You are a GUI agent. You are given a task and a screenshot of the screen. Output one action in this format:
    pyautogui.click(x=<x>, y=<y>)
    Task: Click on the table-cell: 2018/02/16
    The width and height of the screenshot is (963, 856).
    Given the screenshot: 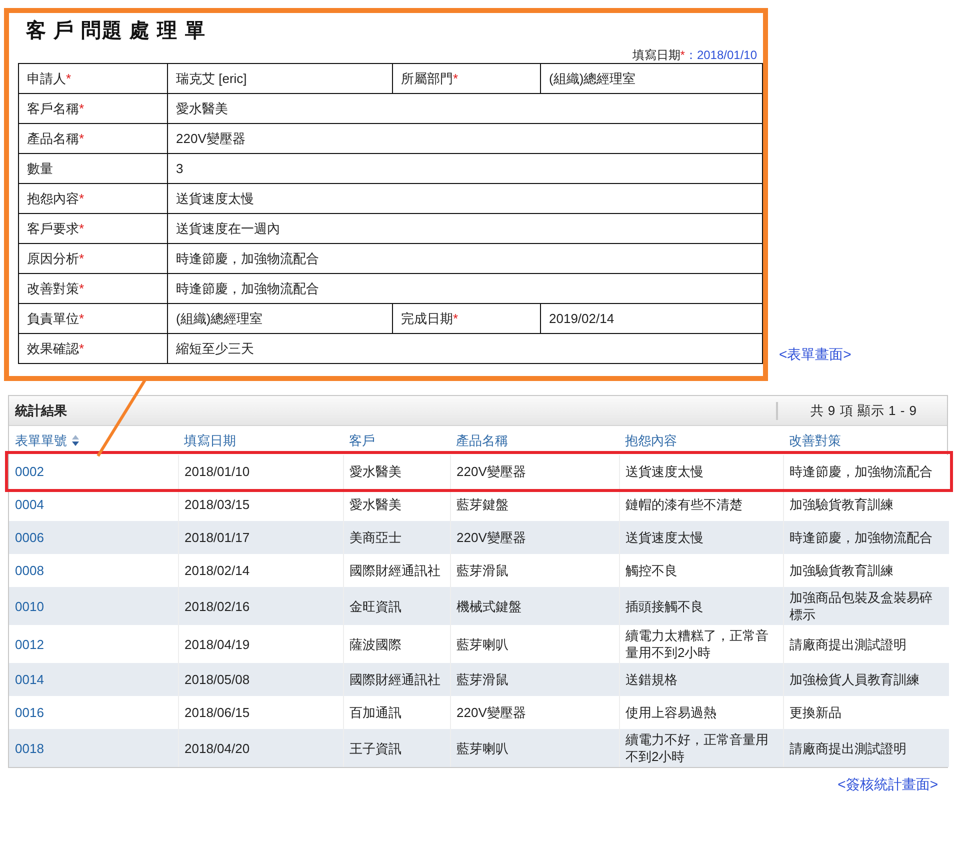 What is the action you would take?
    pyautogui.click(x=260, y=606)
    